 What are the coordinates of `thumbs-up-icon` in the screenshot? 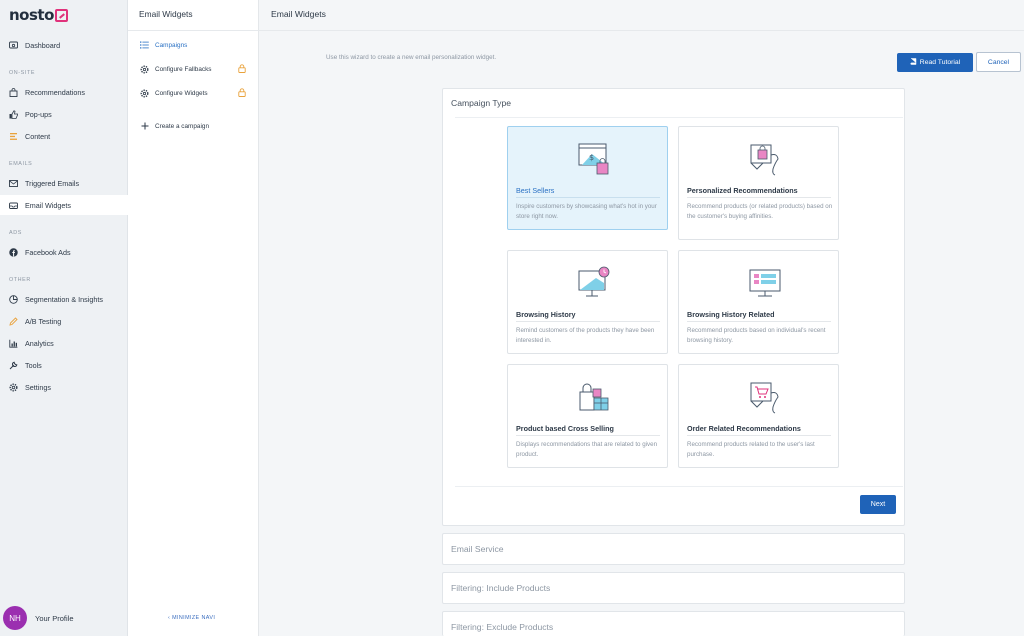 It's located at (13, 114).